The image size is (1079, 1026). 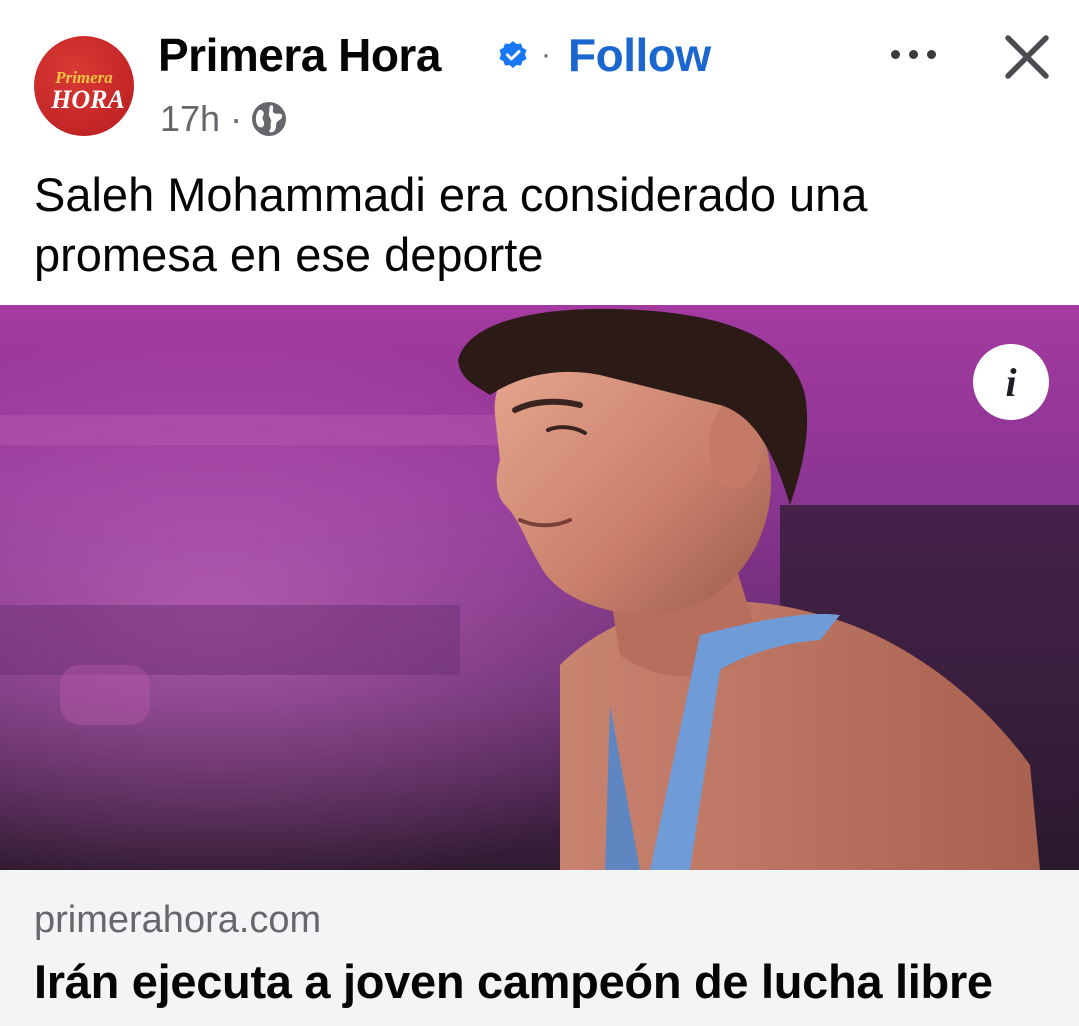 I want to click on globe-icon, so click(x=269, y=119).